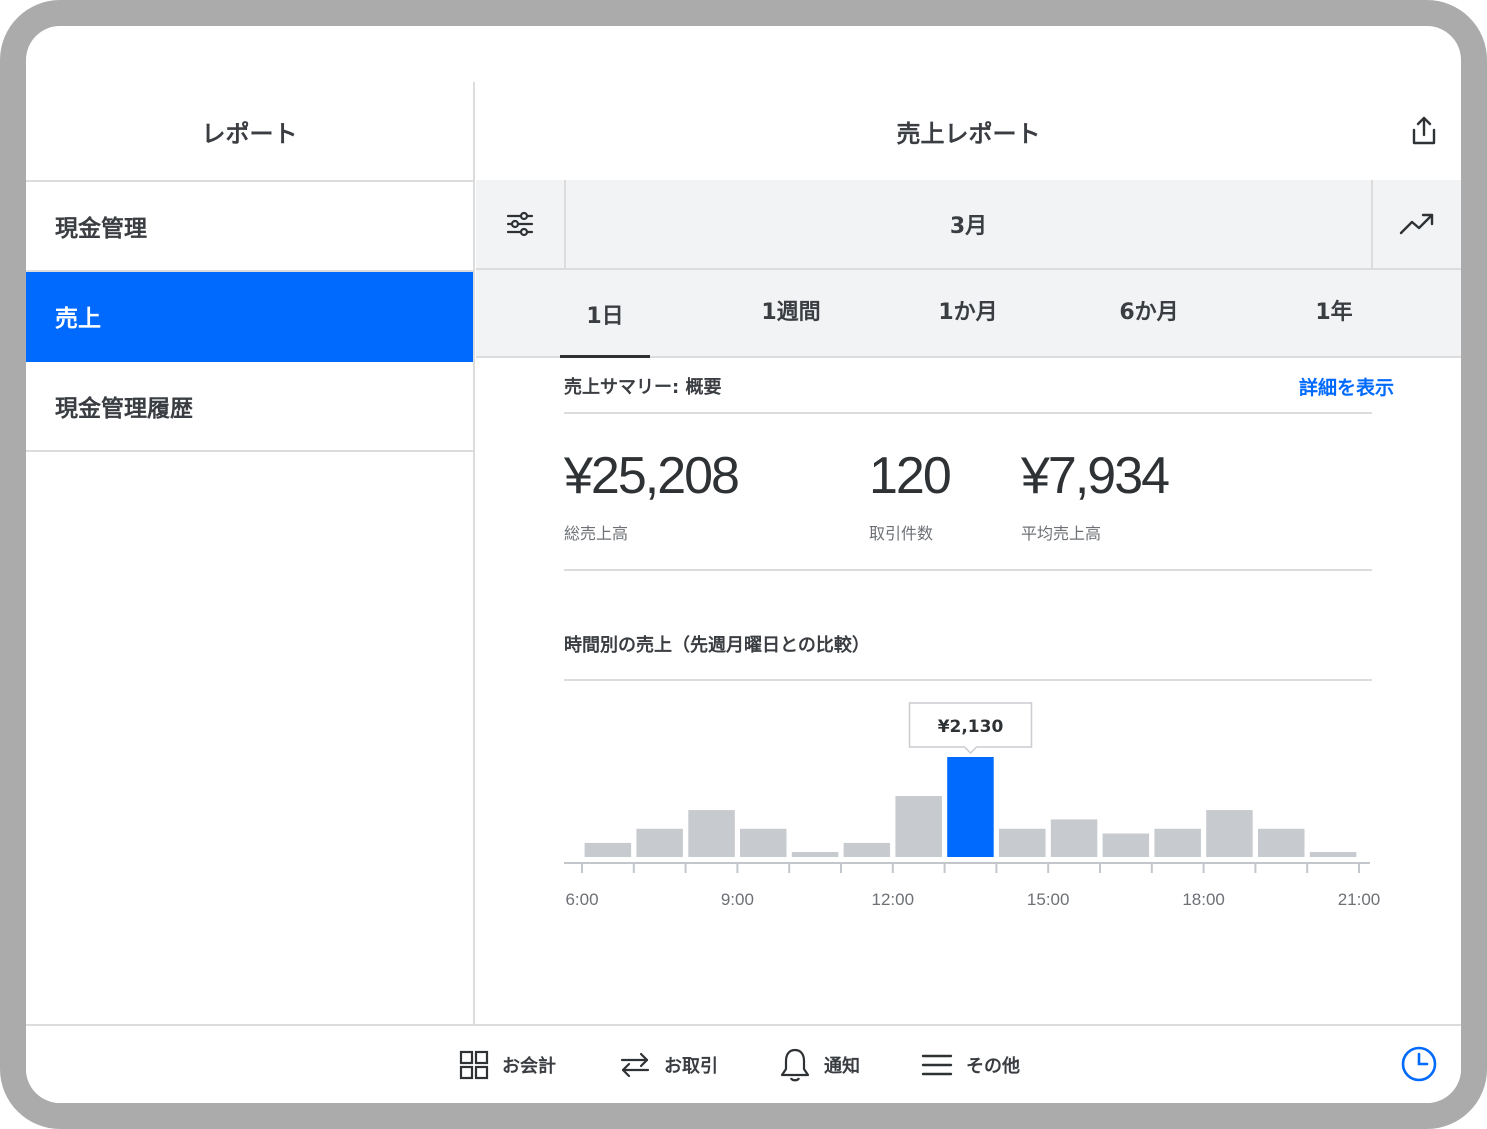 The image size is (1487, 1129). I want to click on nav-label: お会計, so click(529, 1066).